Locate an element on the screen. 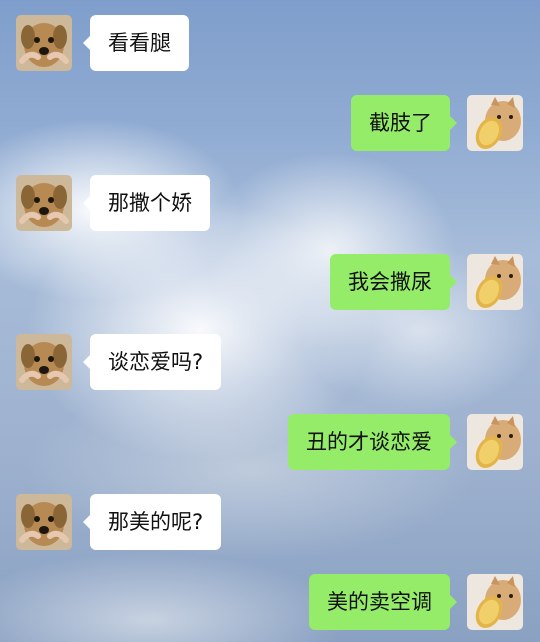 The height and width of the screenshot is (642, 540). message-row-outgoing: 我会撒尿 is located at coordinates (270, 283).